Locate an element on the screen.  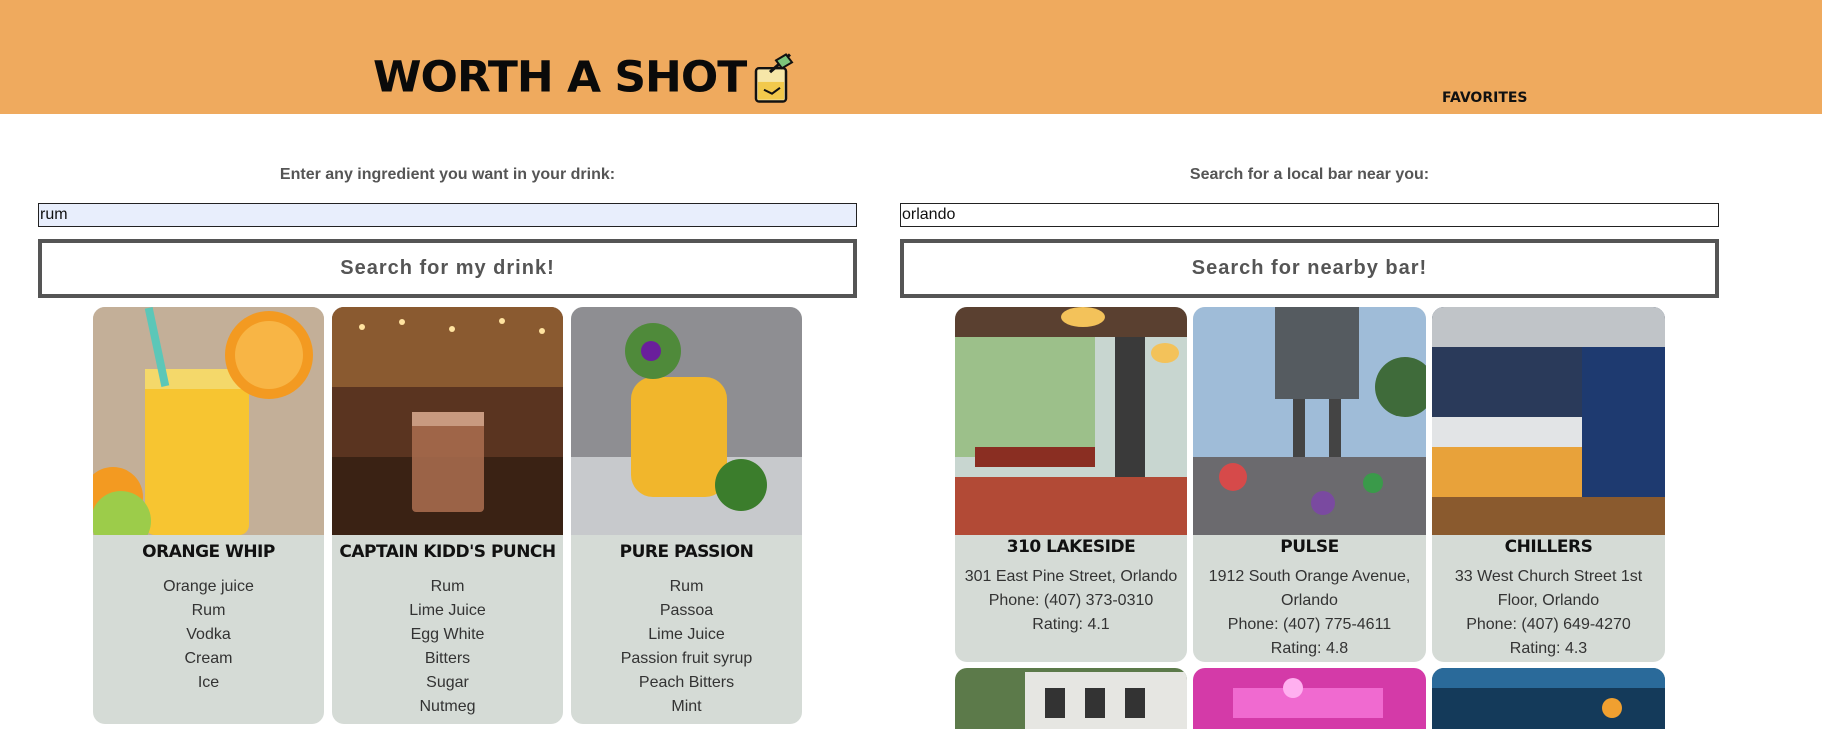
bar-address: 1912 South Orange Avenue, Orlando is located at coordinates (1309, 588).